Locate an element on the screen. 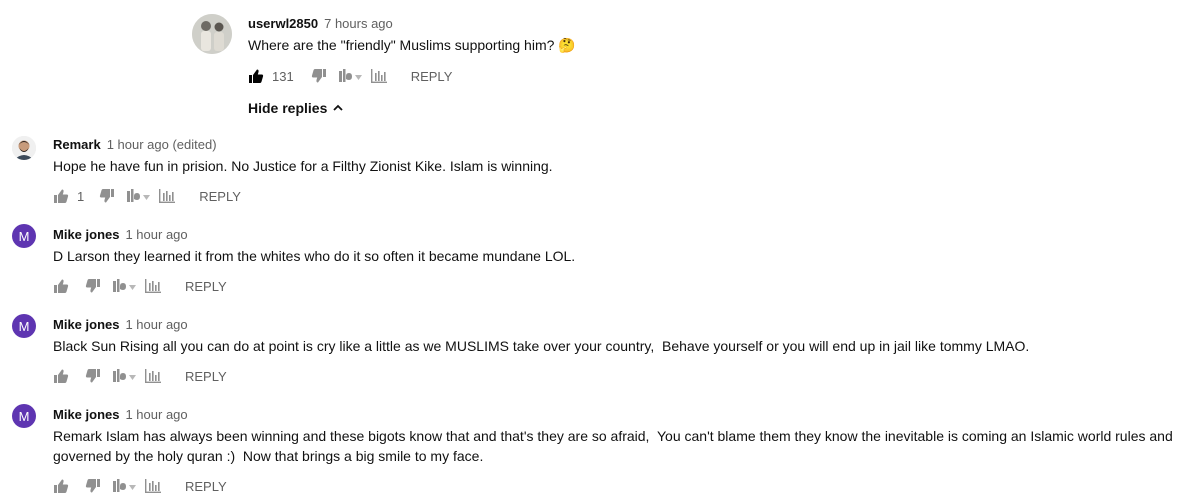  hide-replies-label: Hide replies is located at coordinates (288, 108).